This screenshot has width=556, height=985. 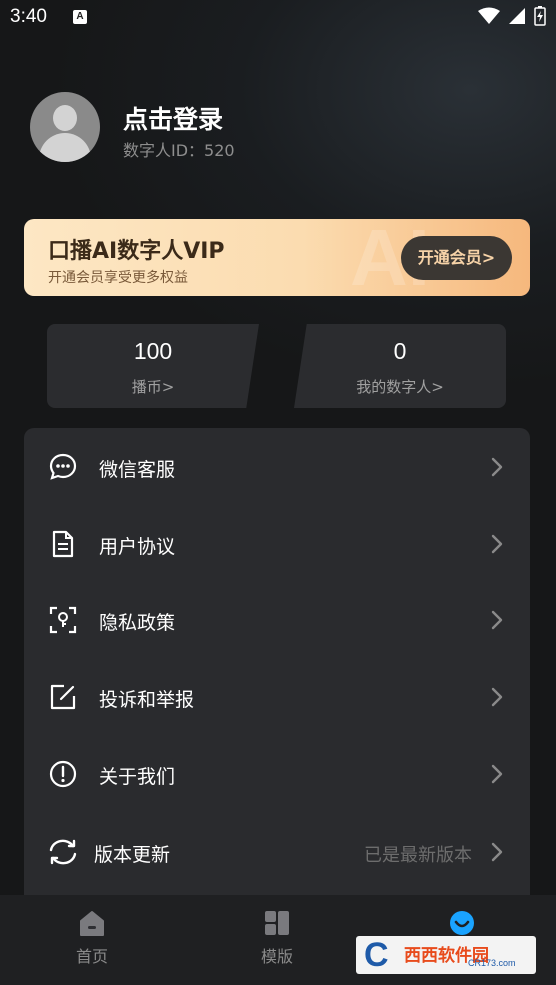 What do you see at coordinates (277, 696) in the screenshot?
I see `menu-item-complaint-report: 投诉和举报` at bounding box center [277, 696].